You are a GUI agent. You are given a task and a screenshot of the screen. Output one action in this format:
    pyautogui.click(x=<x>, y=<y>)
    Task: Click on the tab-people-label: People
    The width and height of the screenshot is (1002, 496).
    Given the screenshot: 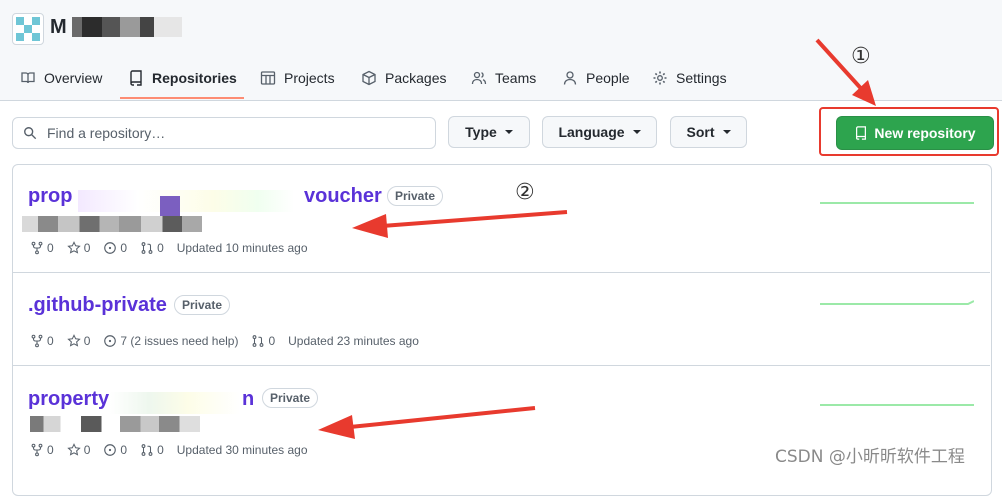 What is the action you would take?
    pyautogui.click(x=608, y=78)
    